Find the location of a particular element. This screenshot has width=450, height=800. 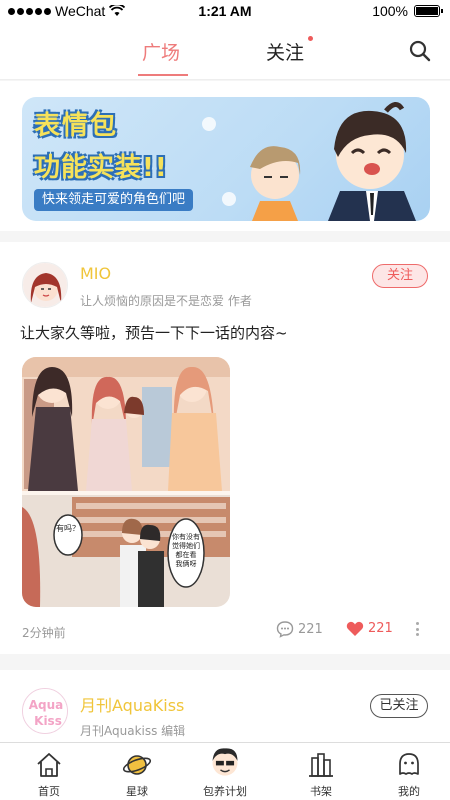

author-name: MIO is located at coordinates (95, 273).